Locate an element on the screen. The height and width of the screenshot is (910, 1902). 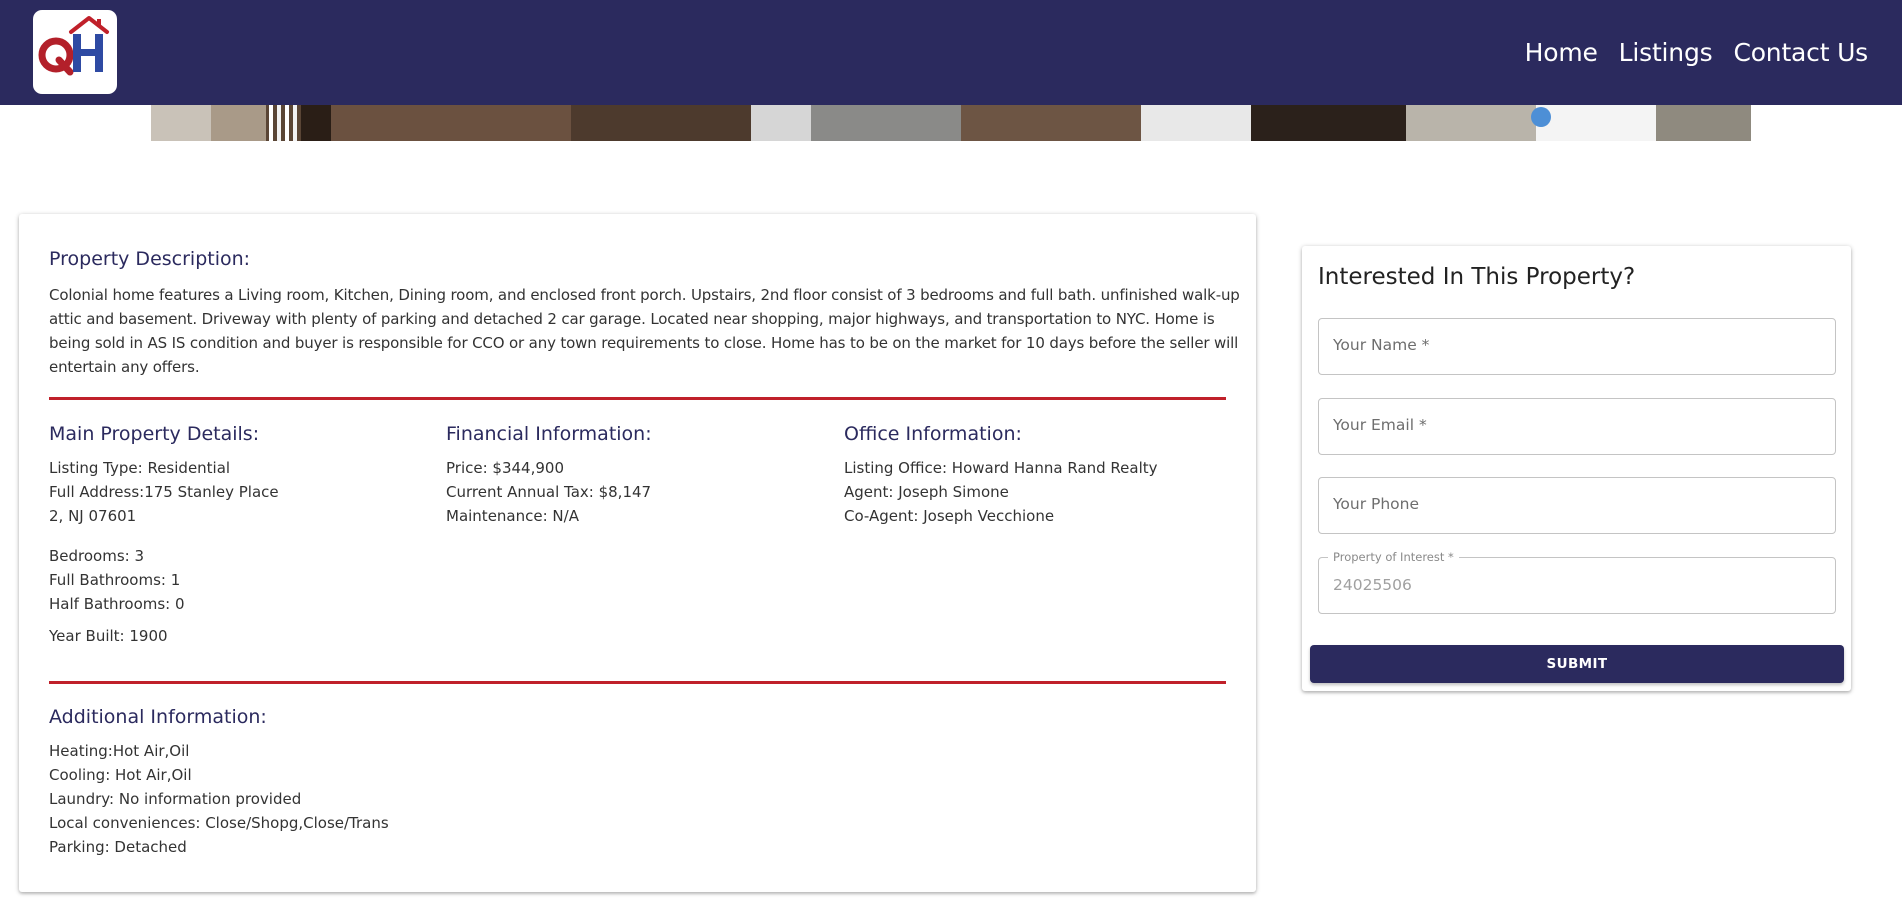
property-of-interest-value: 24025506 is located at coordinates (1372, 585).